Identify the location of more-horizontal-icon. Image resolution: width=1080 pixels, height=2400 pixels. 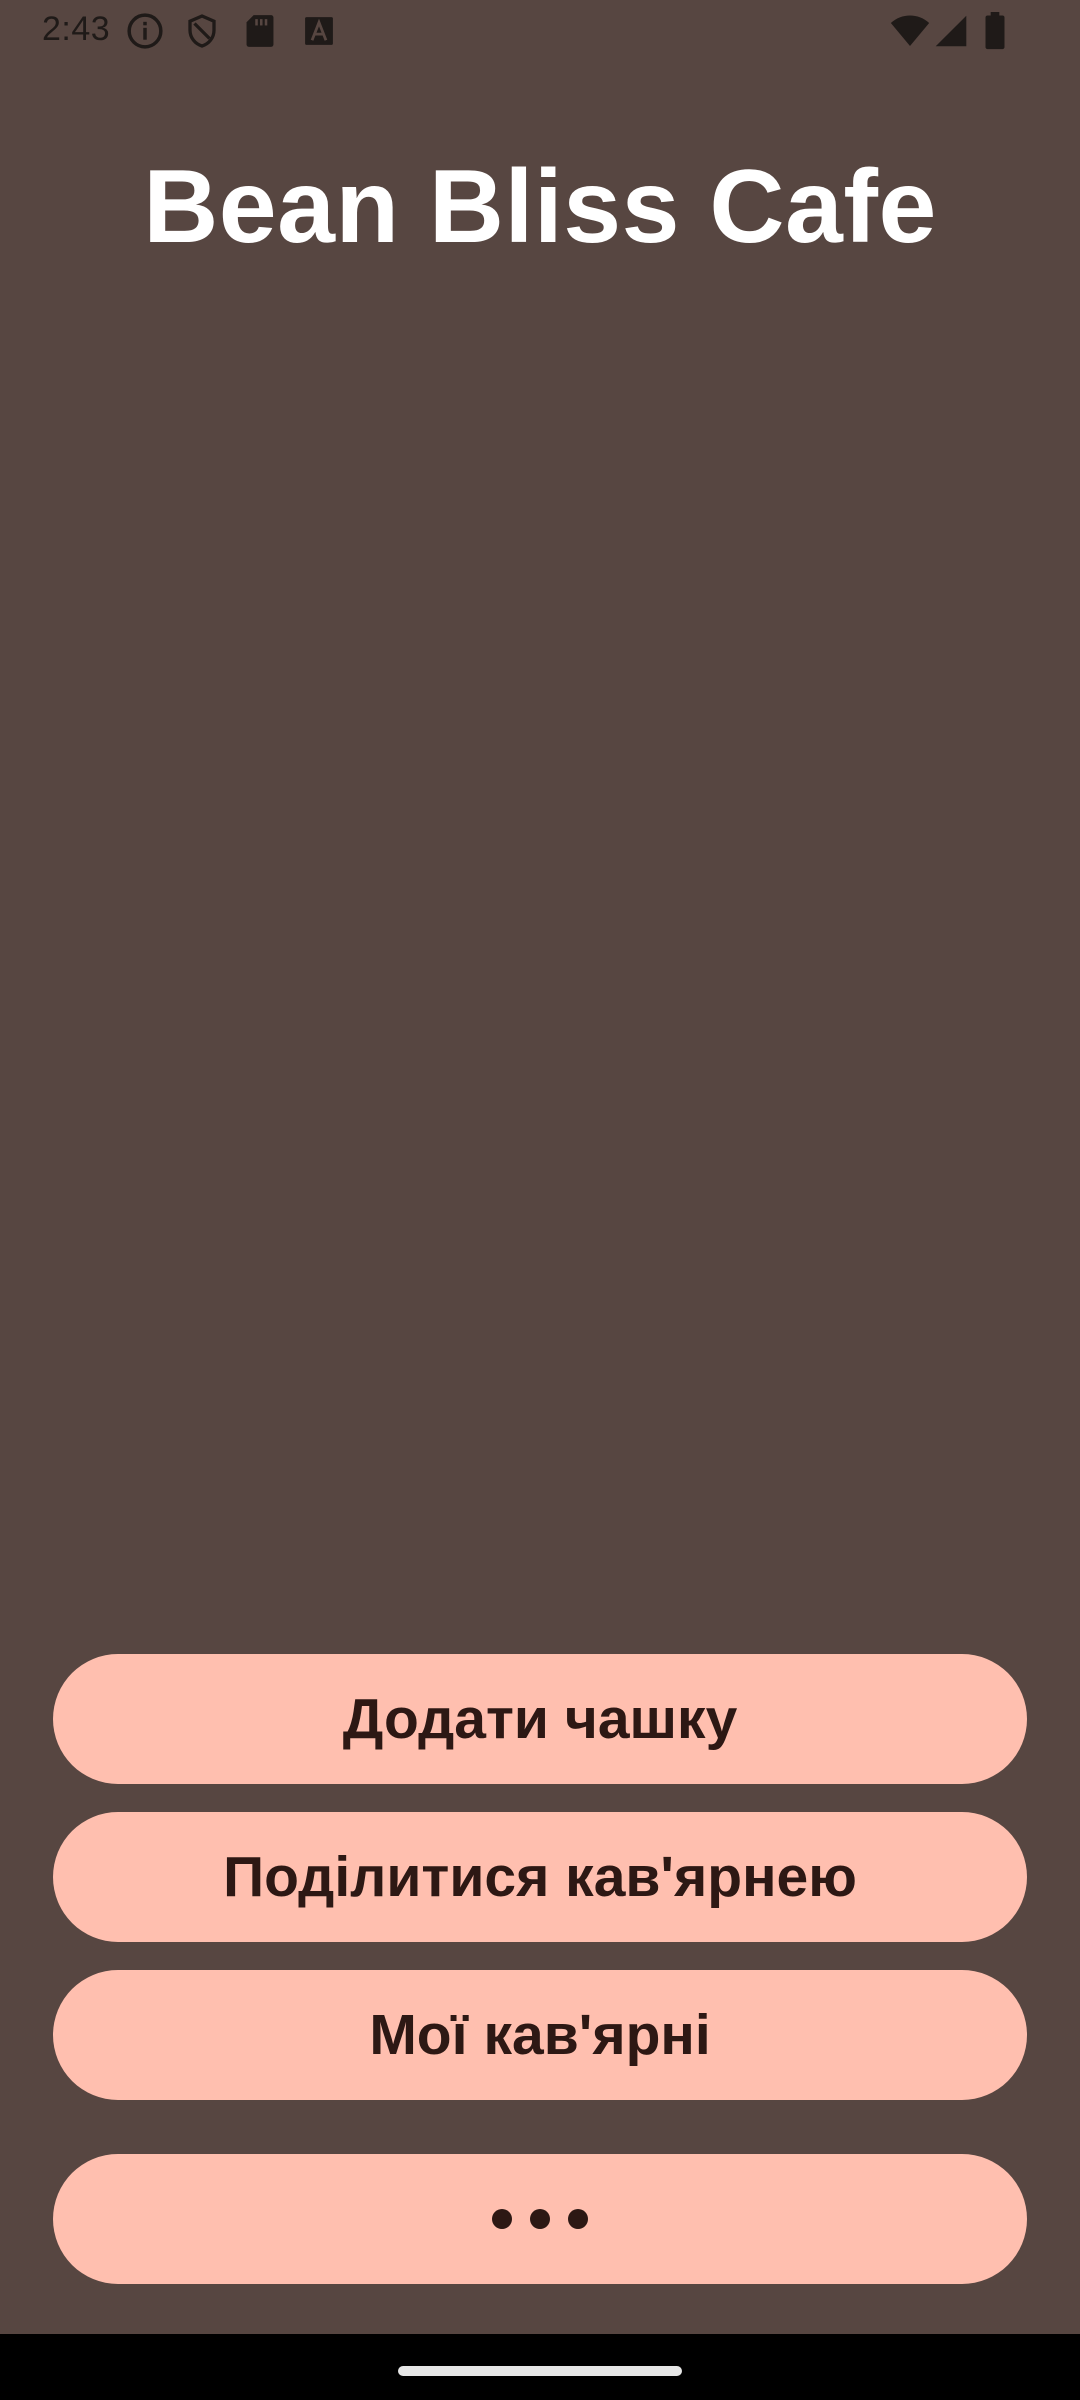
(540, 2219).